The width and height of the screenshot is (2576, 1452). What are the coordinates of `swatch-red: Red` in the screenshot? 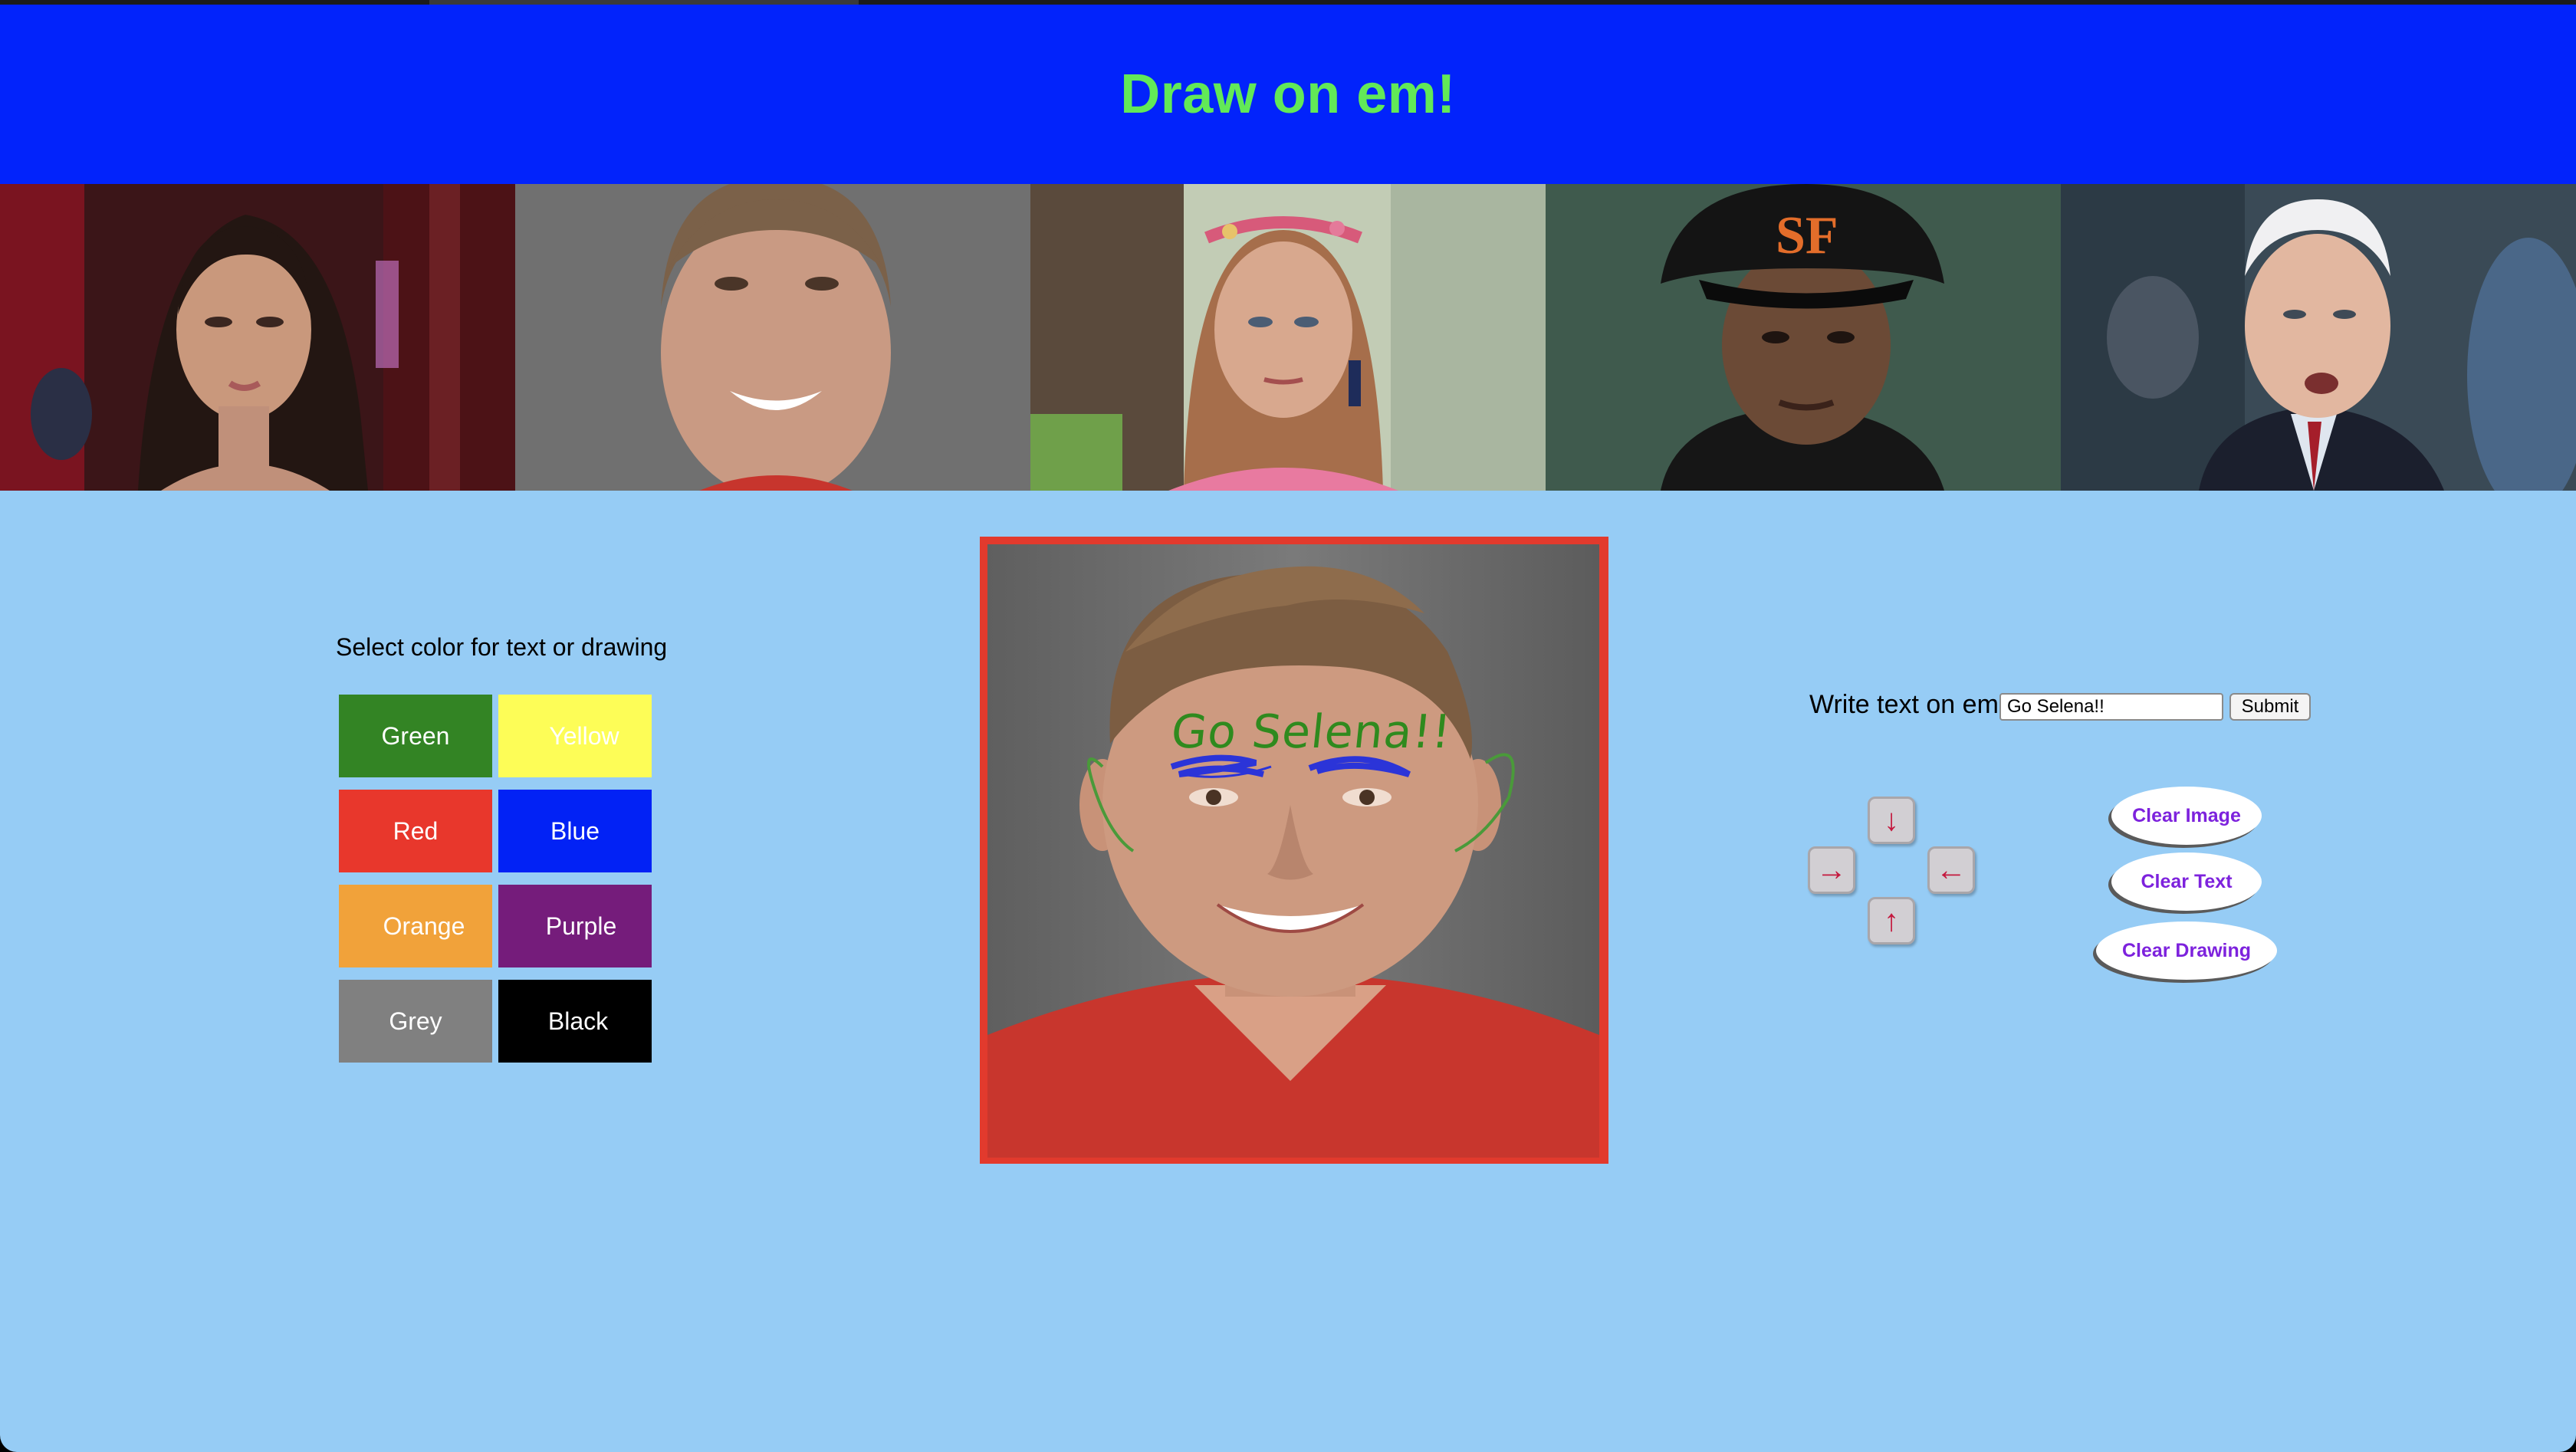 It's located at (416, 831).